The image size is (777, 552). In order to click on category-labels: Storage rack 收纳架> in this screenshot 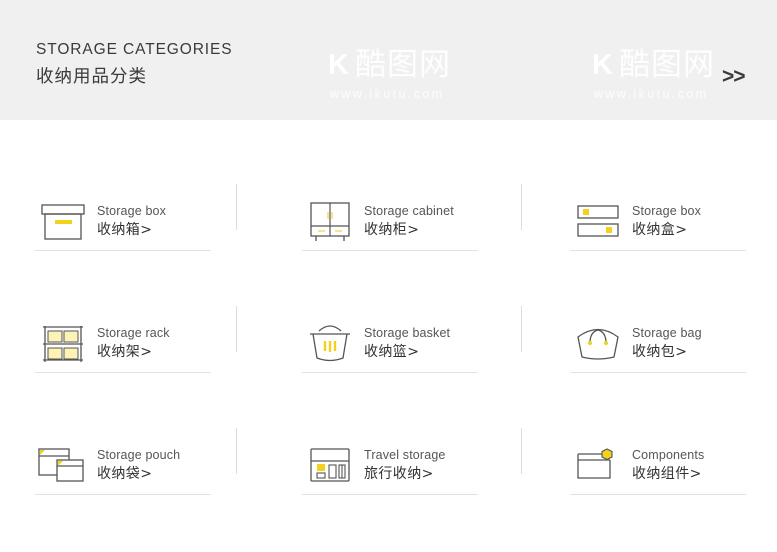, I will do `click(133, 344)`.